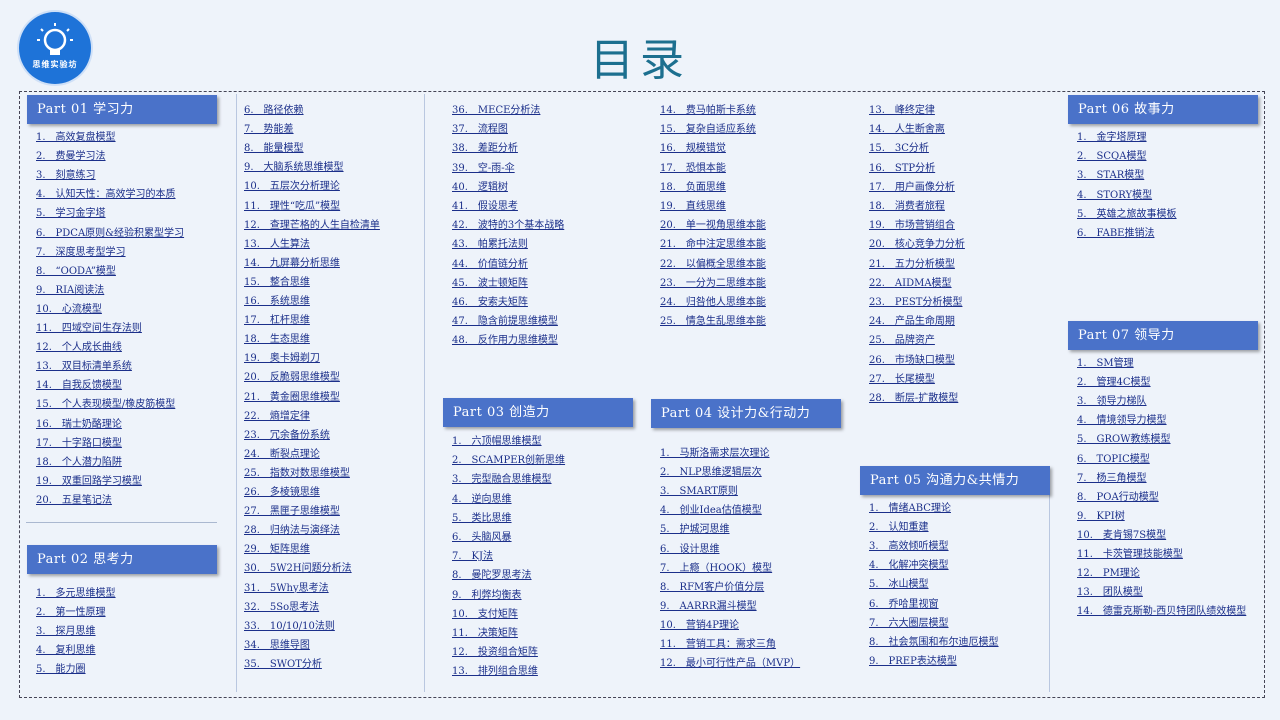 This screenshot has width=1280, height=720. Describe the element at coordinates (277, 244) in the screenshot. I see `toc-item: 13. 人生算法` at that location.